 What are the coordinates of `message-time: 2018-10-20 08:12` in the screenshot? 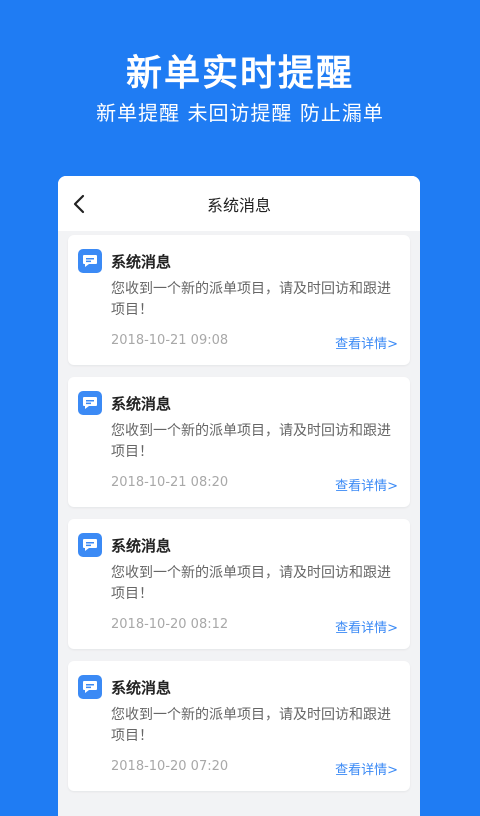 It's located at (170, 624).